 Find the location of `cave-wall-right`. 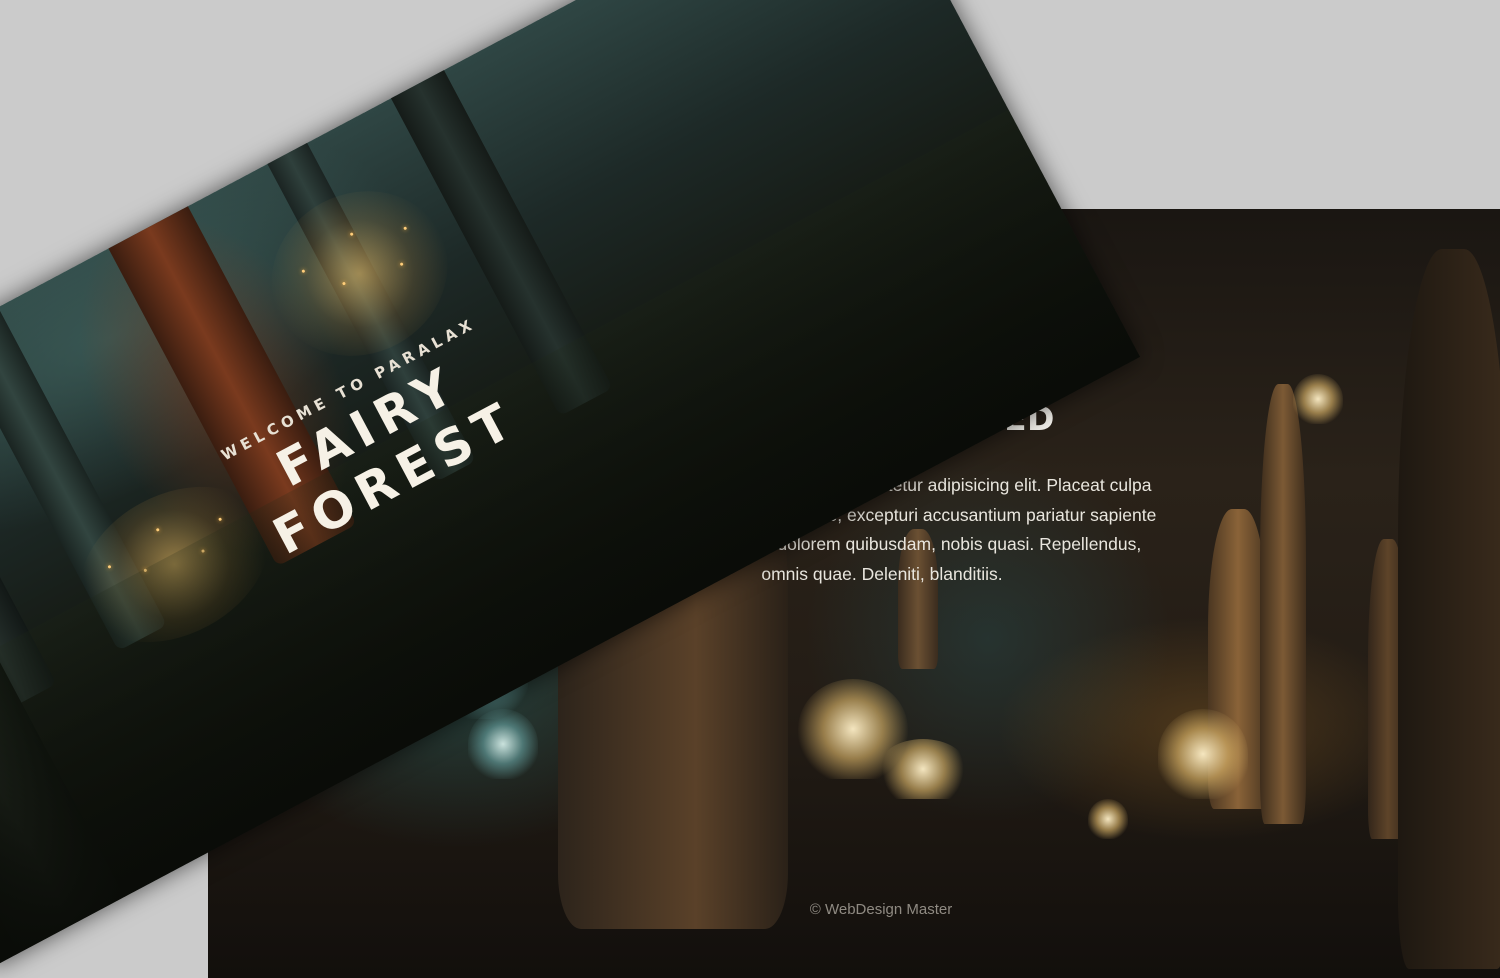

cave-wall-right is located at coordinates (1449, 609).